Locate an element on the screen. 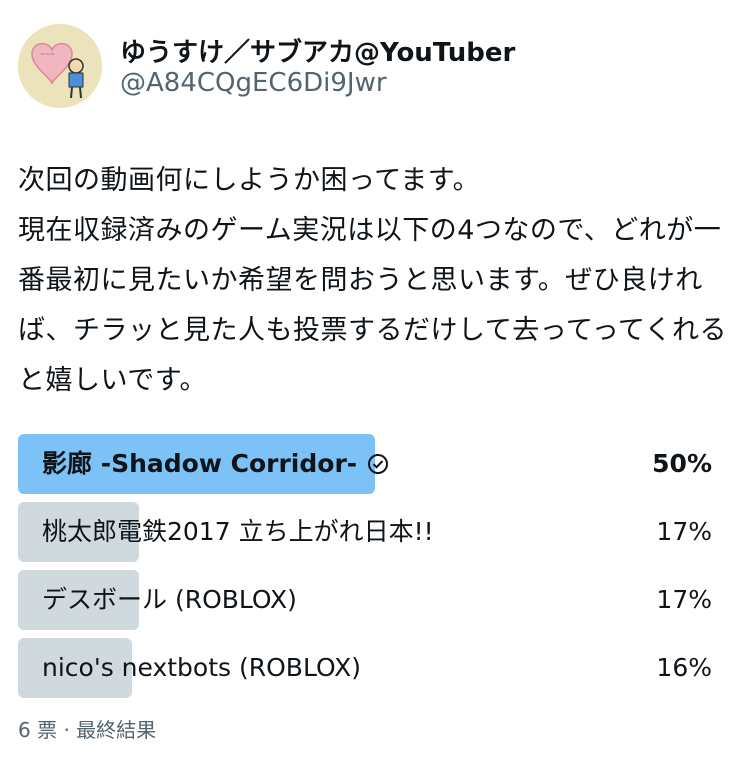  avatar-drawing-icon: ~~~ is located at coordinates (60, 66).